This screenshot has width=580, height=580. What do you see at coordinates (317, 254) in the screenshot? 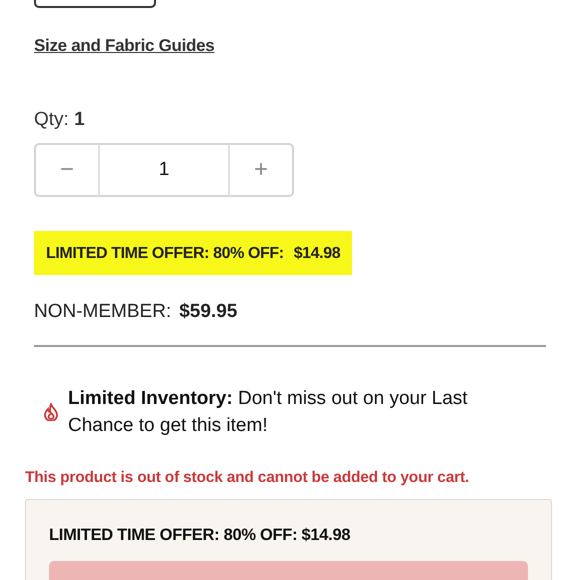
I see `offer-price: $14.98` at bounding box center [317, 254].